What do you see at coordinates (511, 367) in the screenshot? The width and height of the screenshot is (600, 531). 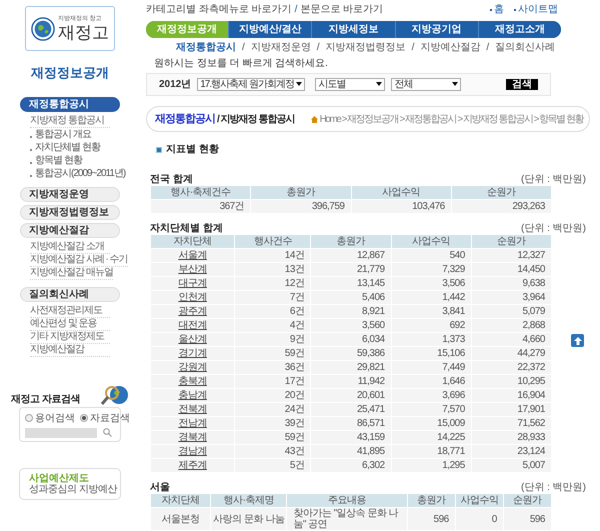 I see `table-cell: 22,372` at bounding box center [511, 367].